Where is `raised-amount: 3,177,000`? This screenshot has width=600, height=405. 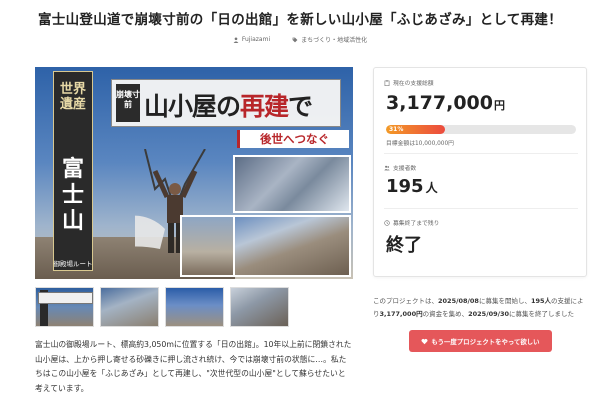
raised-amount: 3,177,000 is located at coordinates (439, 103).